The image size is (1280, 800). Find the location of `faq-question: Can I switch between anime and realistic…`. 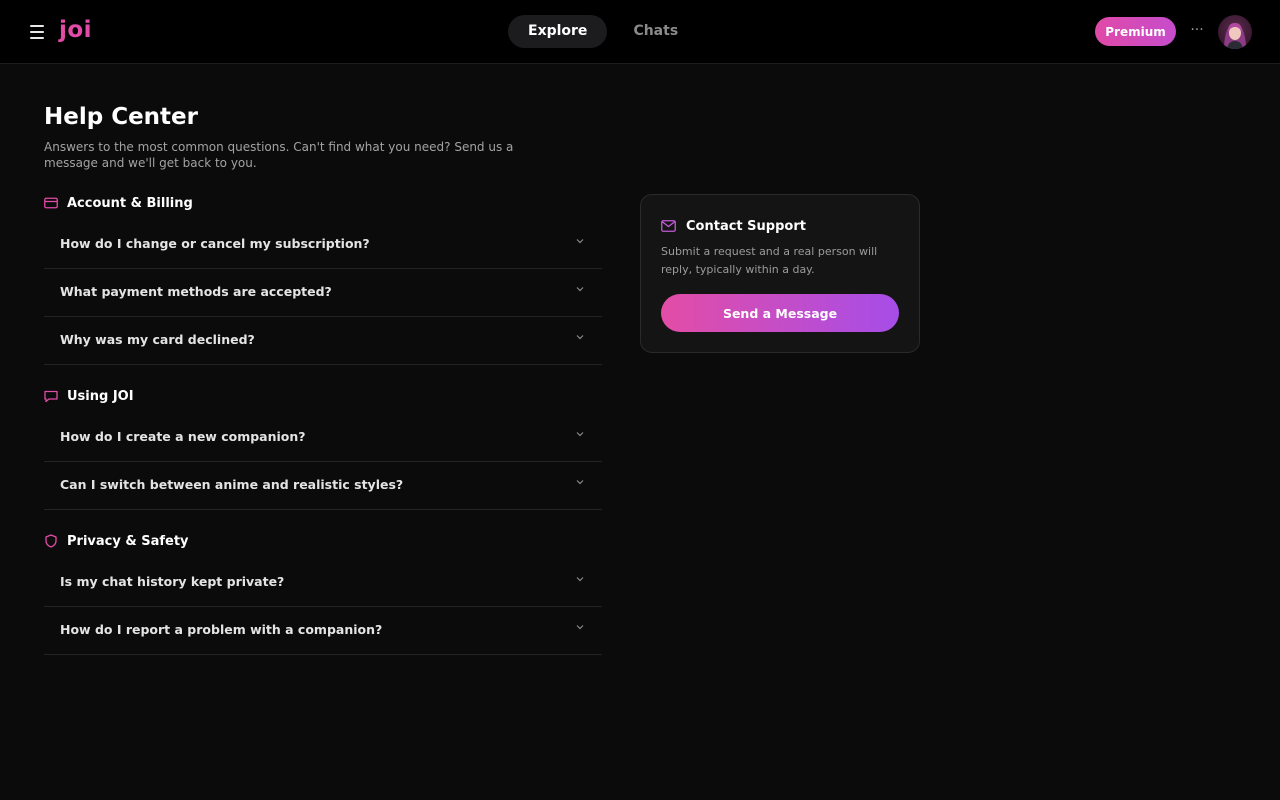

faq-question: Can I switch between anime and realistic… is located at coordinates (232, 484).